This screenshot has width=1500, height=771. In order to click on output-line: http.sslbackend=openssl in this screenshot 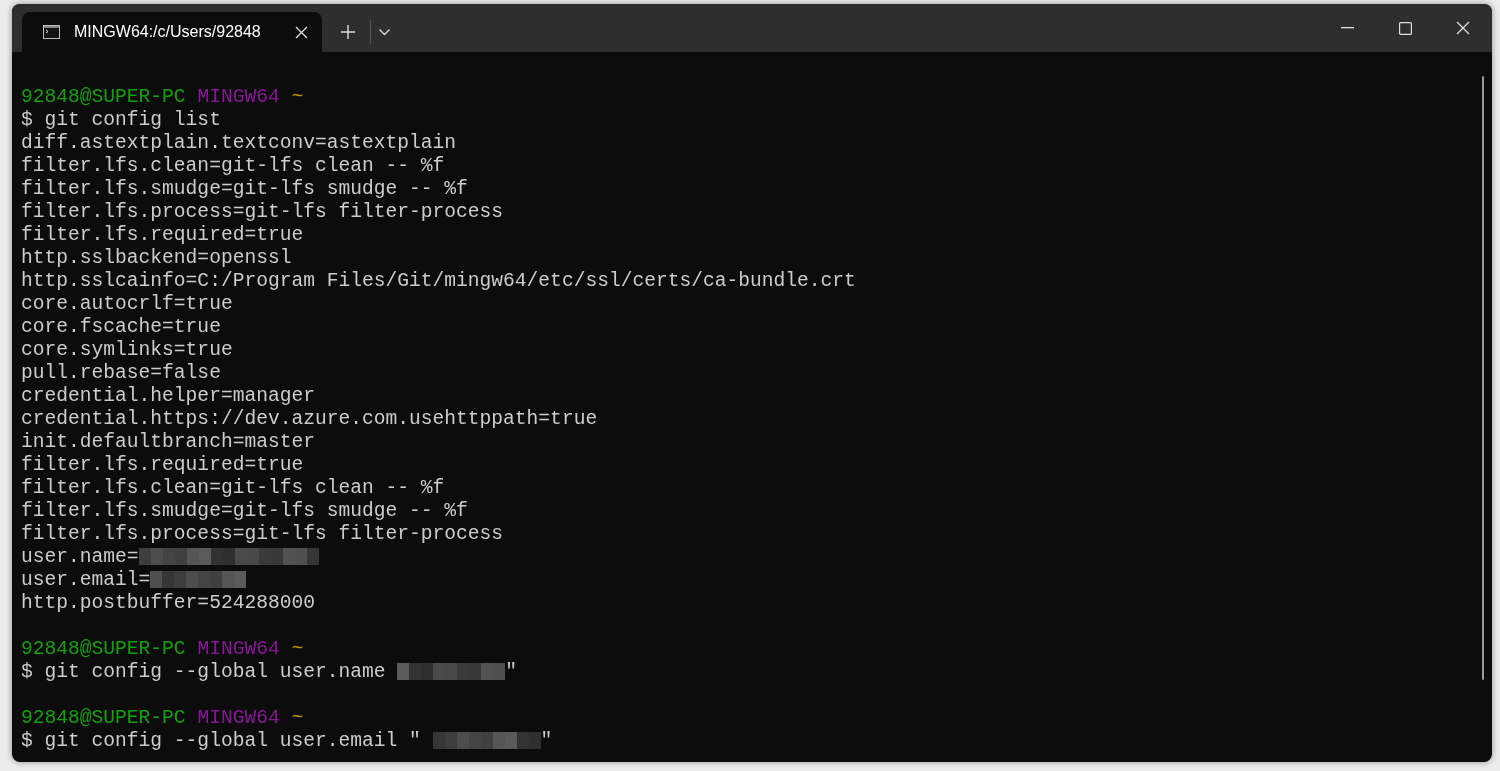, I will do `click(156, 258)`.